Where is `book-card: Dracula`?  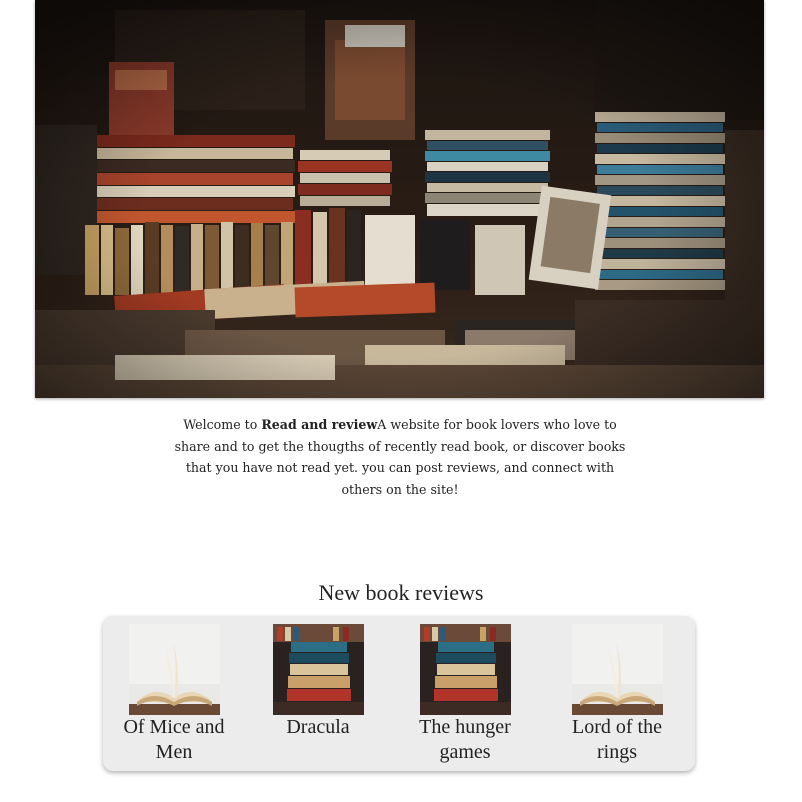
book-card: Dracula is located at coordinates (318, 682).